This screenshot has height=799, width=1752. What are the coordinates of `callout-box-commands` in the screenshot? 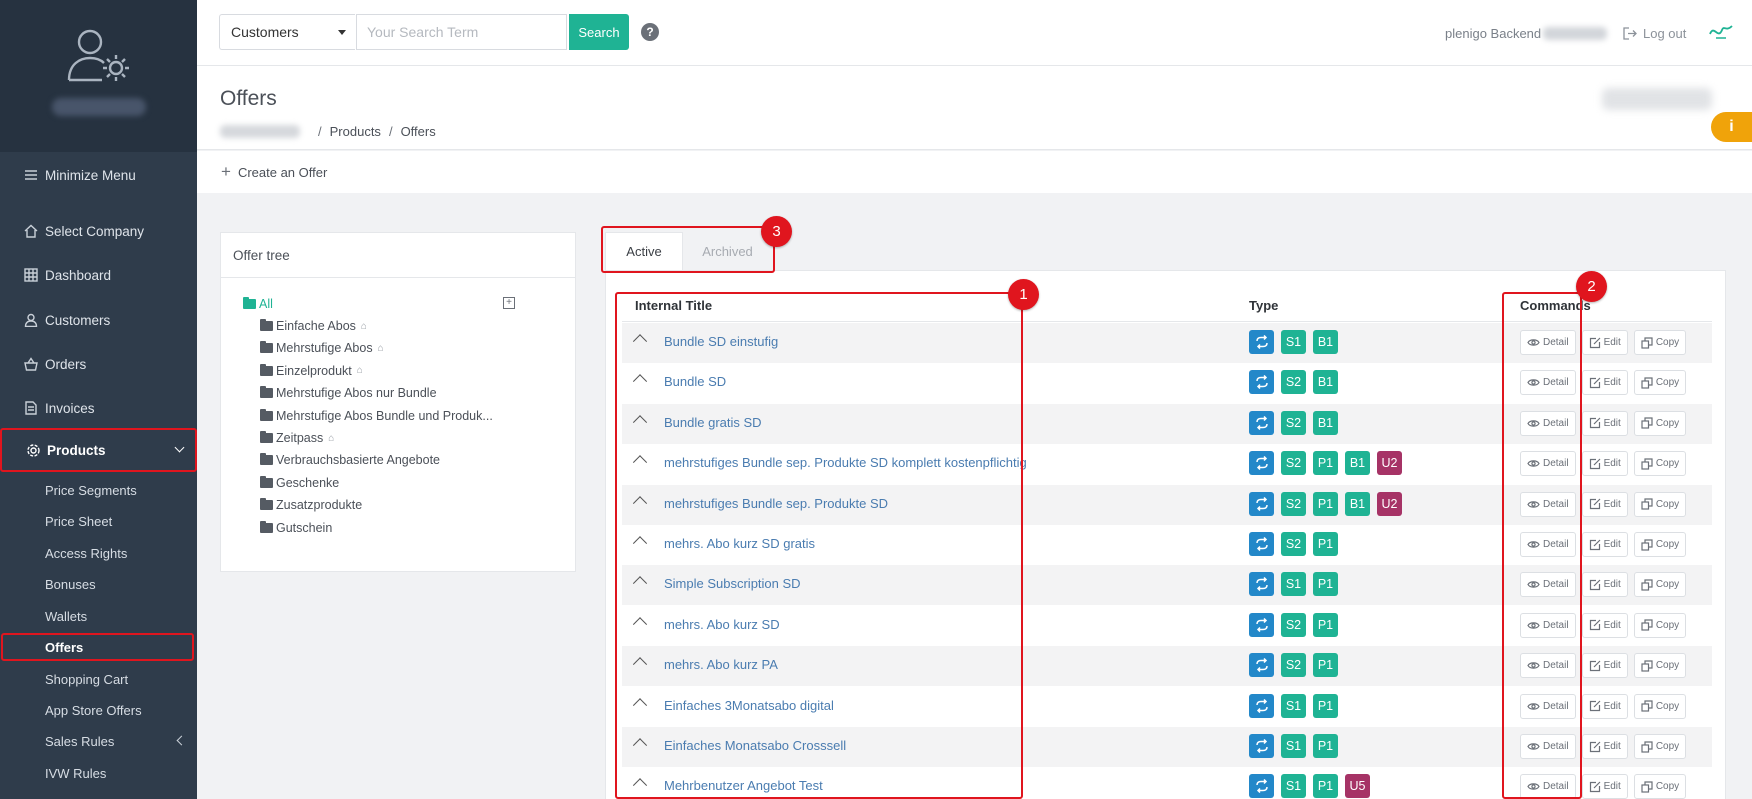 It's located at (1542, 545).